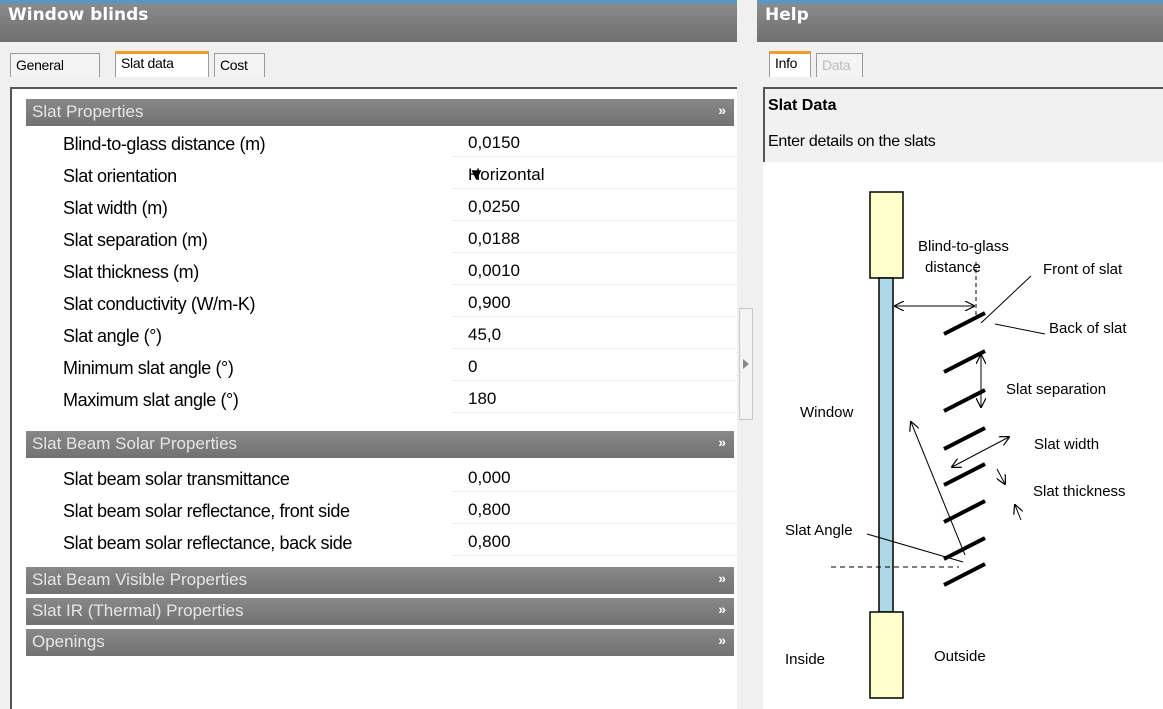 The image size is (1163, 709). I want to click on tab-general: General, so click(55, 65).